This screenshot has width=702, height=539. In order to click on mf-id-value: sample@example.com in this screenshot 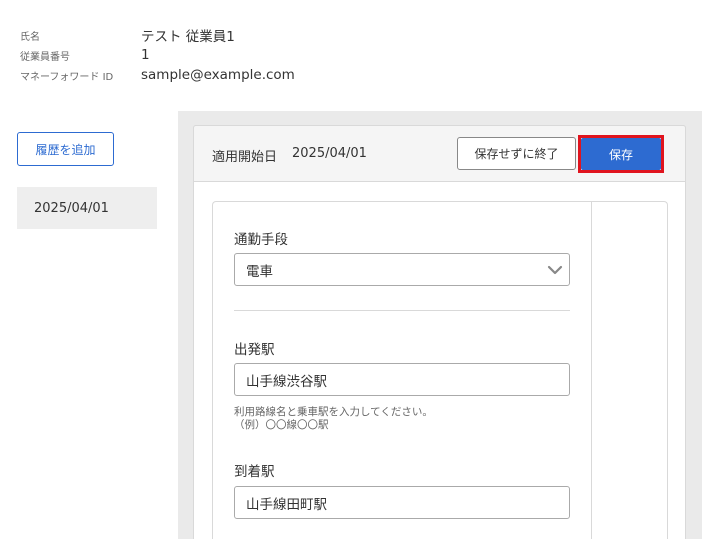, I will do `click(218, 75)`.